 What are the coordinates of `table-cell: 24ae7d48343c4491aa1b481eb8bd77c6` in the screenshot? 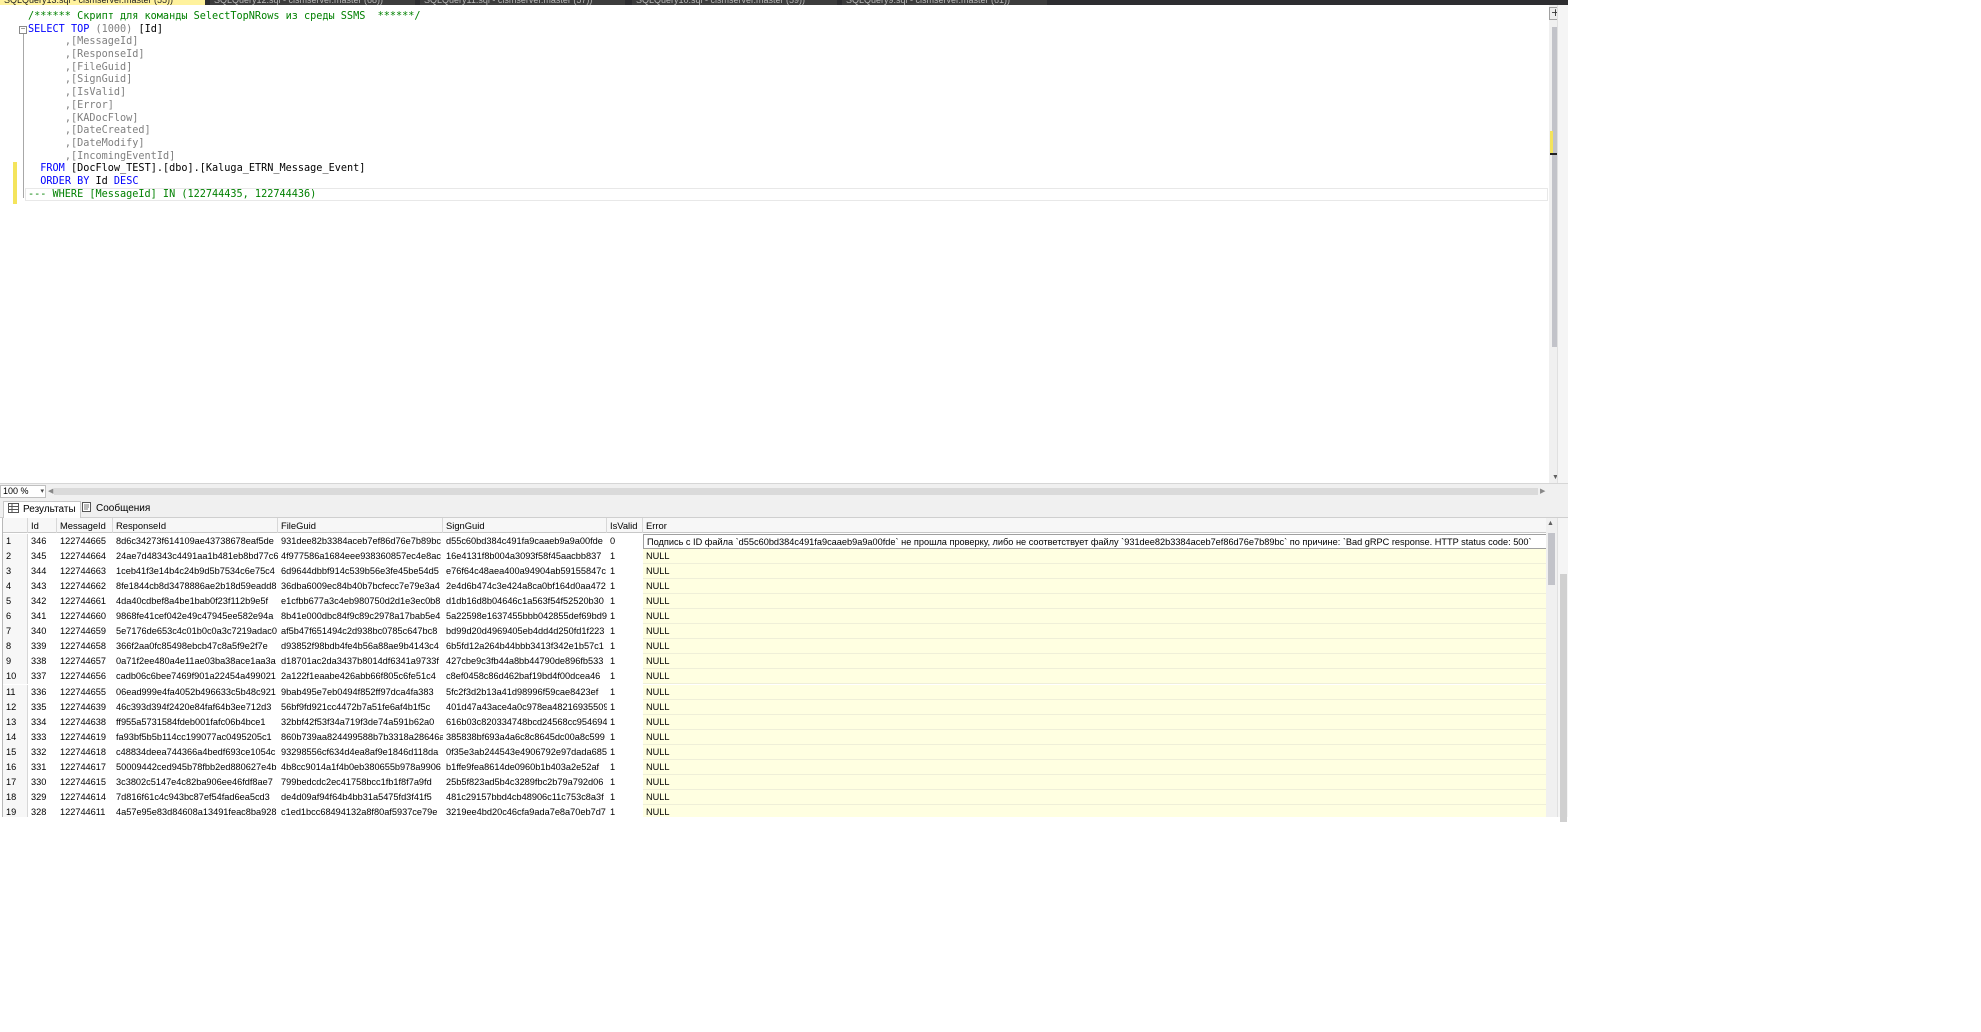 It's located at (195, 556).